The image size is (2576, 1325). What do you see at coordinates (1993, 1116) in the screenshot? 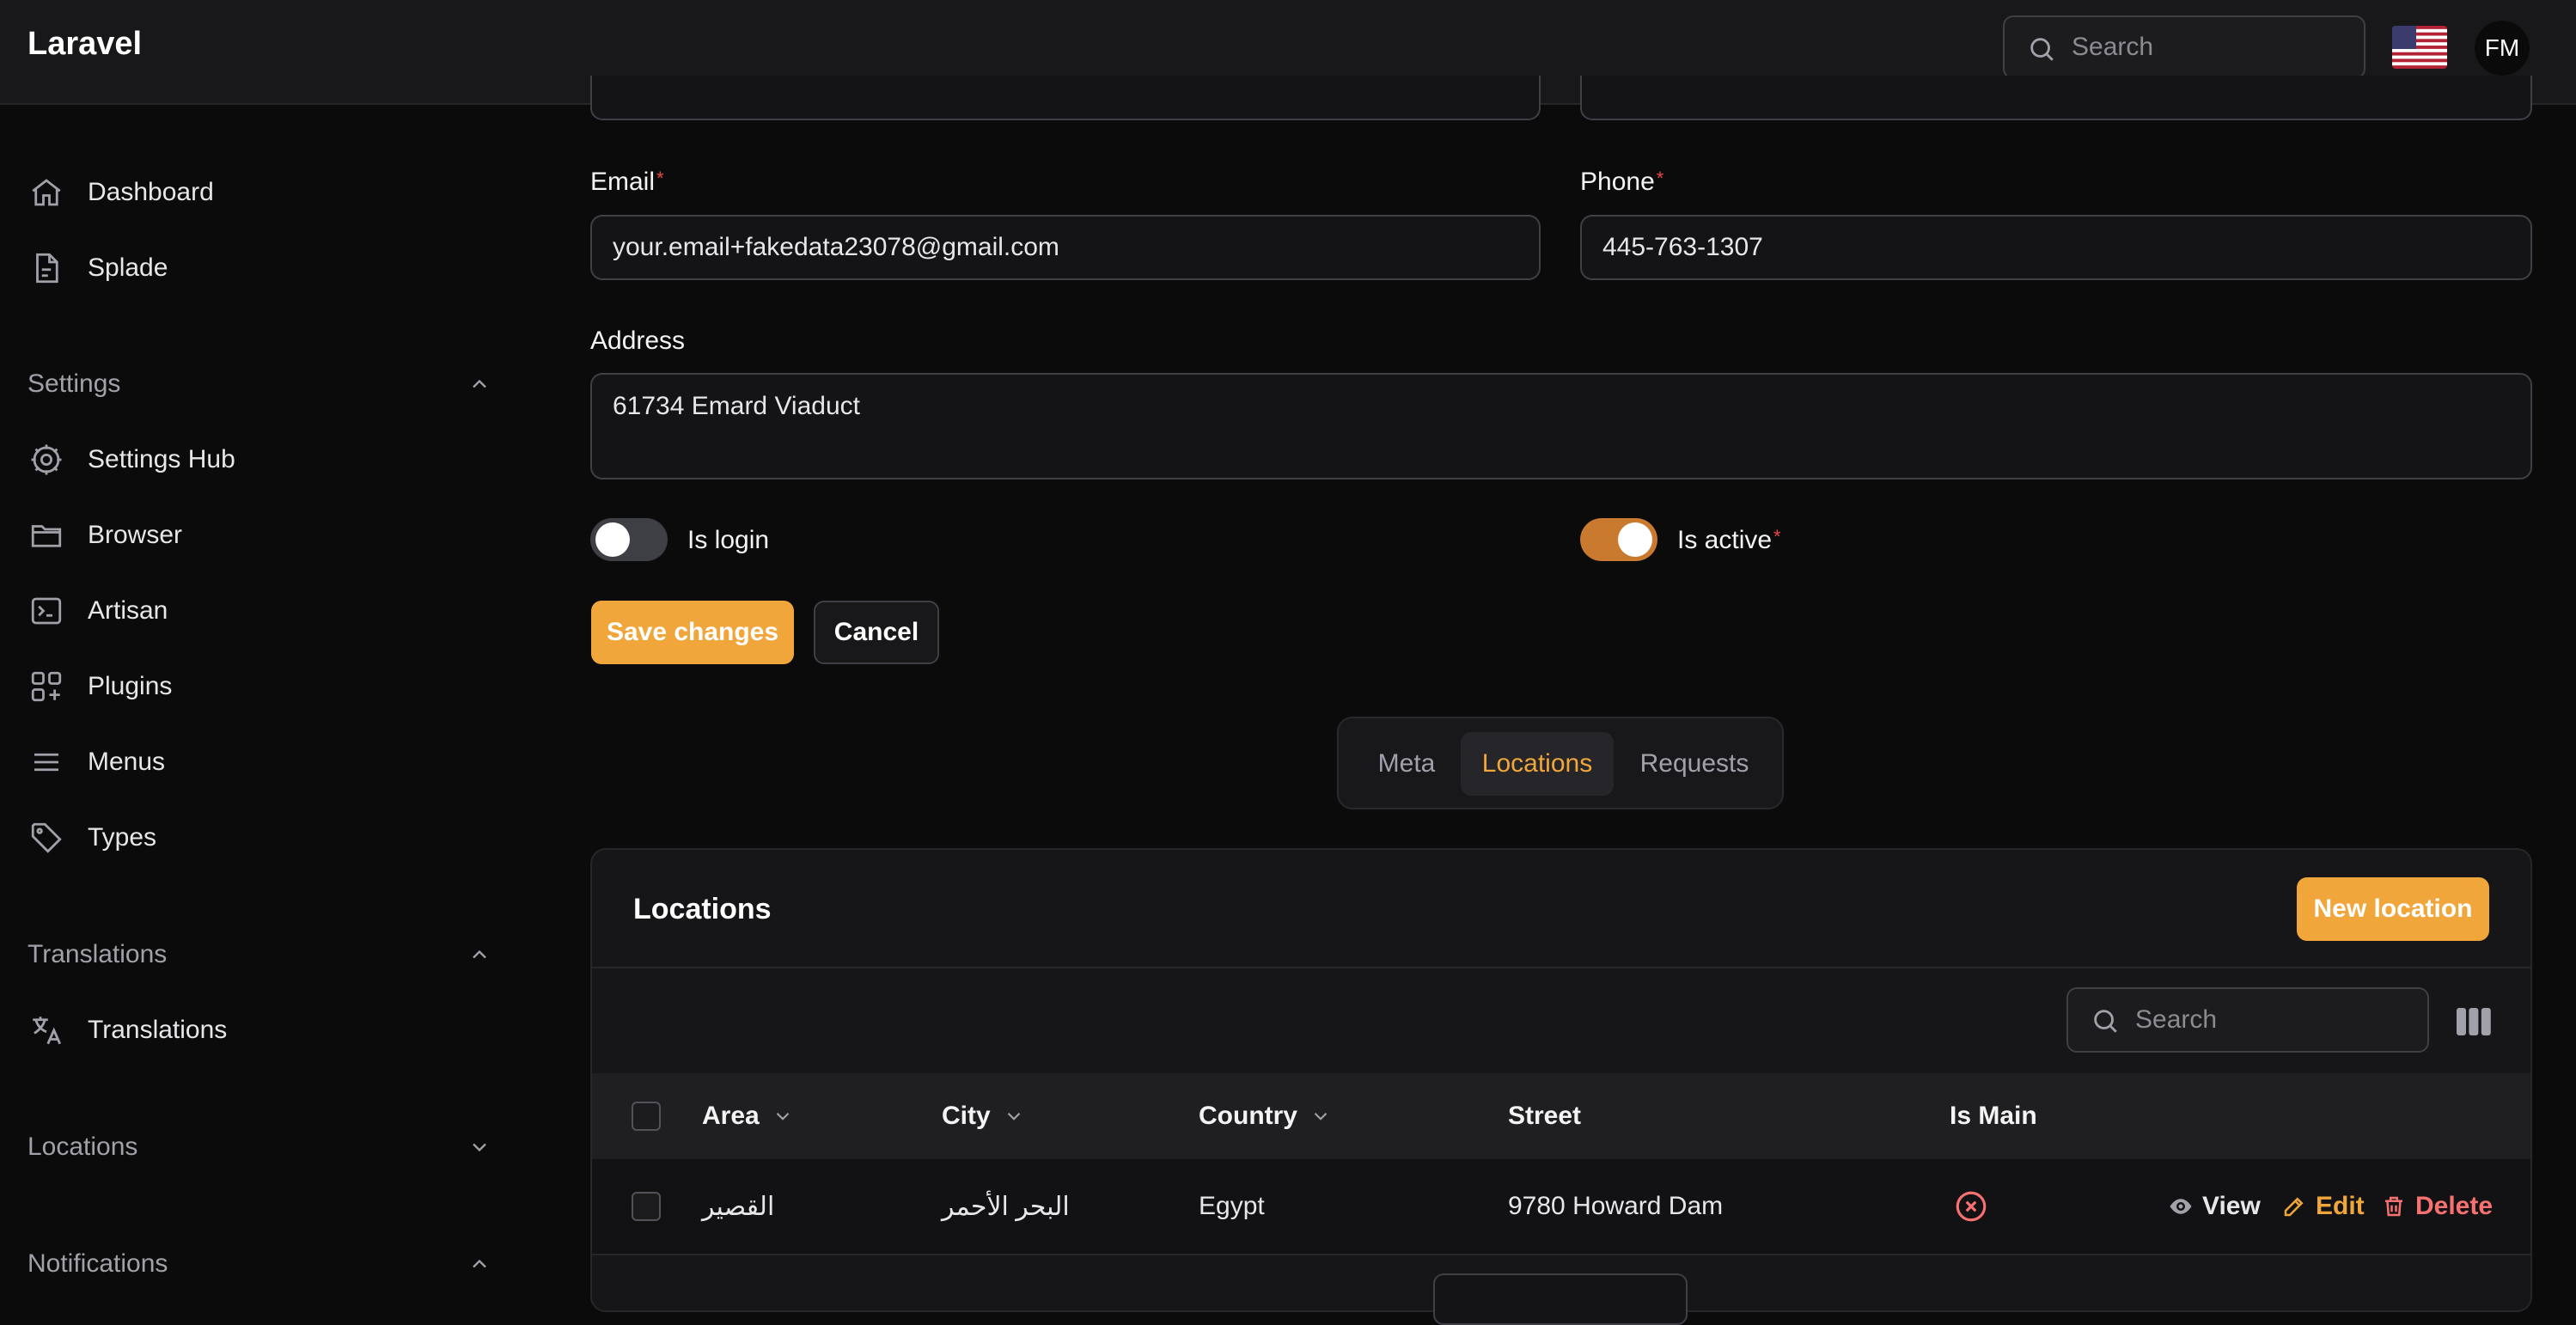
I see `column-is-main: Is Main` at bounding box center [1993, 1116].